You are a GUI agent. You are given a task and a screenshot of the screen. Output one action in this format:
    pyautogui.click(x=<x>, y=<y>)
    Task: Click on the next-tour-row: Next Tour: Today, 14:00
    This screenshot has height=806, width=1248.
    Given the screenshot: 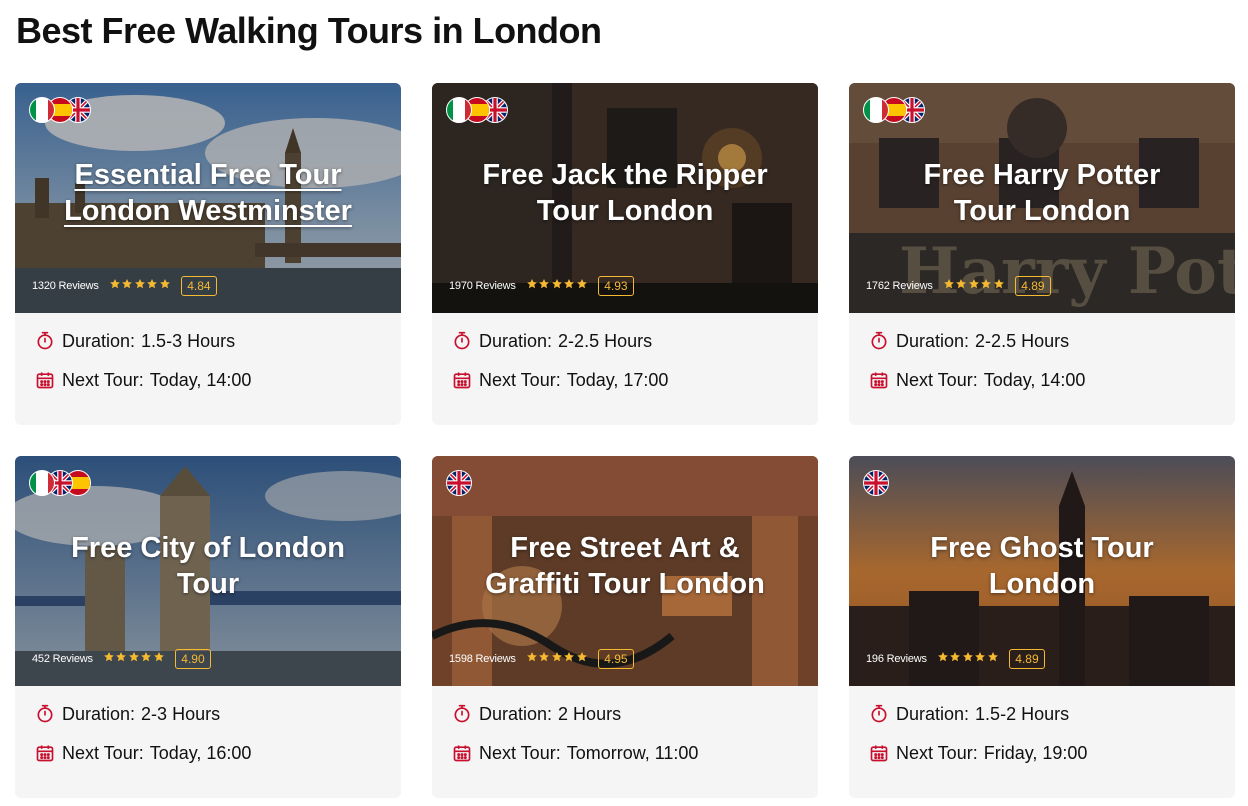 What is the action you would take?
    pyautogui.click(x=209, y=380)
    